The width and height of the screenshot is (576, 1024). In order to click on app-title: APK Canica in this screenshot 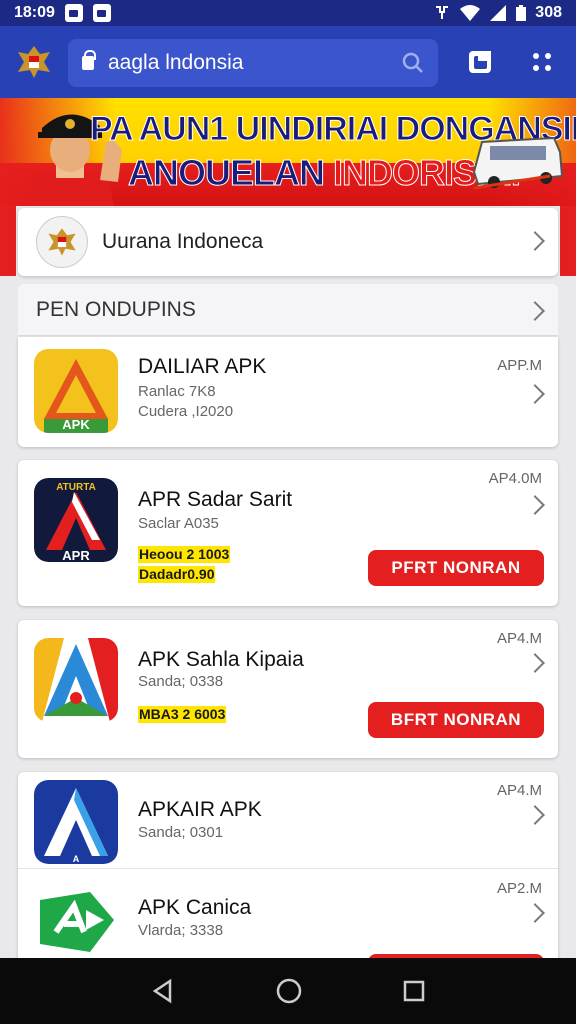, I will do `click(195, 907)`.